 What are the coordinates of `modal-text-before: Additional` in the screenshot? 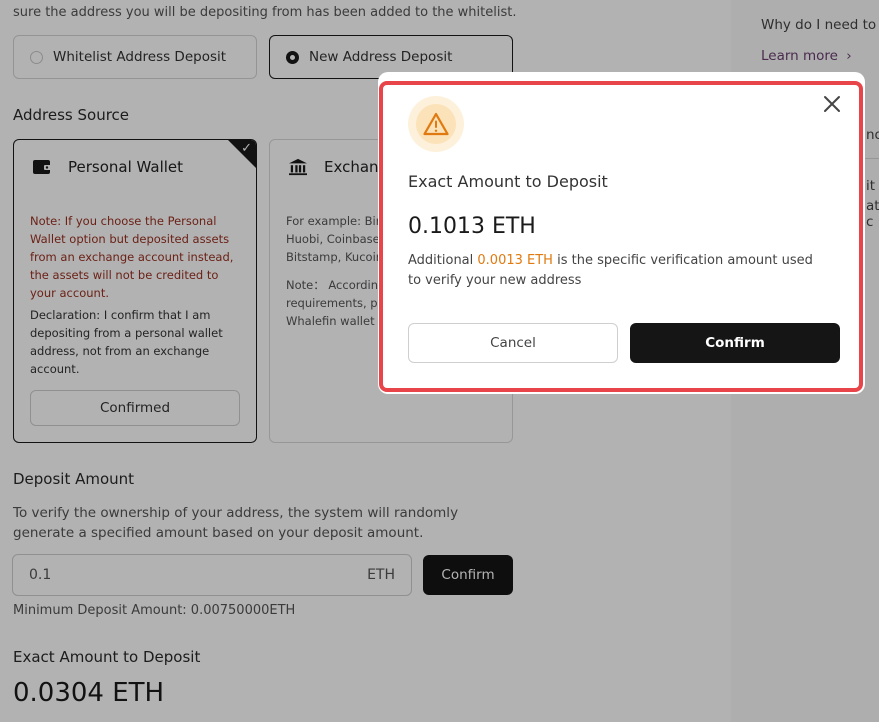 It's located at (443, 260).